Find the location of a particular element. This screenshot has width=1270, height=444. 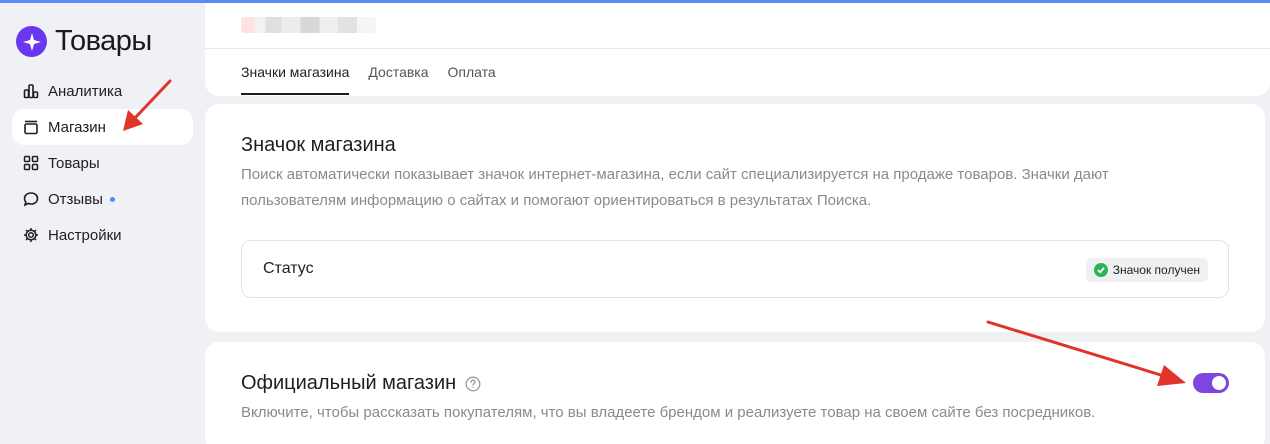

sidebar-item-settings: Настройки is located at coordinates (102, 235).